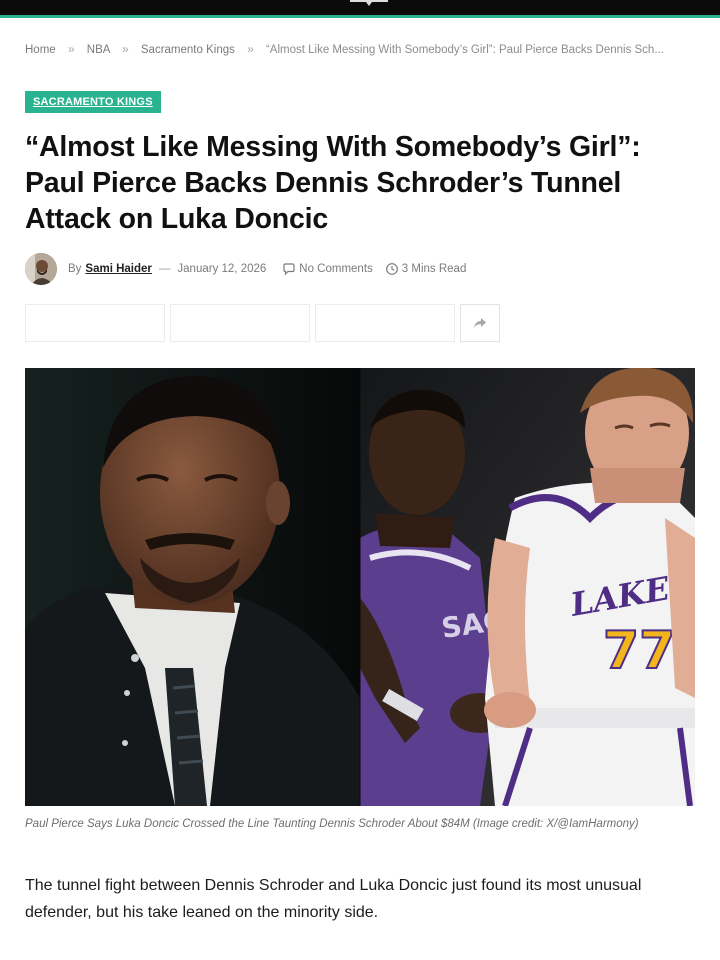 The width and height of the screenshot is (720, 960). What do you see at coordinates (369, 4) in the screenshot?
I see `site-logo-icon` at bounding box center [369, 4].